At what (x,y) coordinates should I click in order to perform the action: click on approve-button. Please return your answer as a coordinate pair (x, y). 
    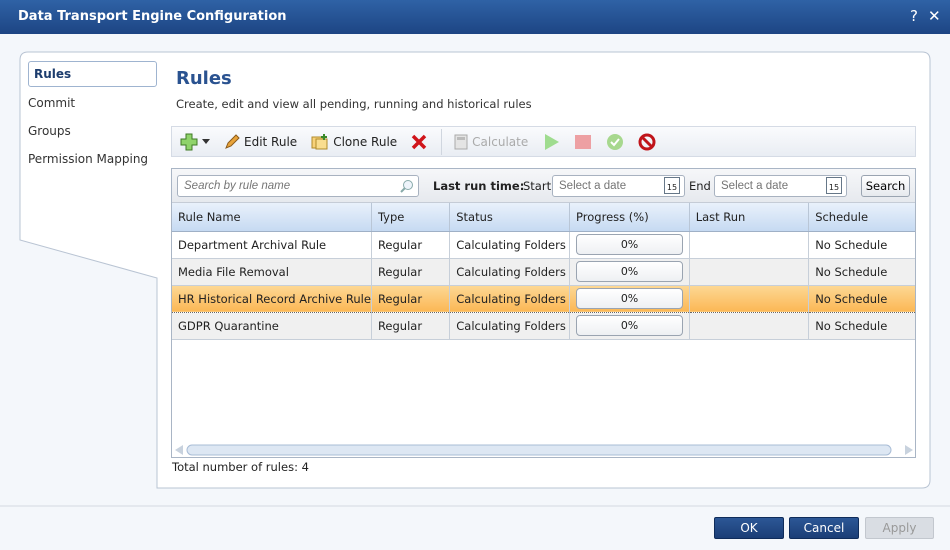
    Looking at the image, I should click on (615, 142).